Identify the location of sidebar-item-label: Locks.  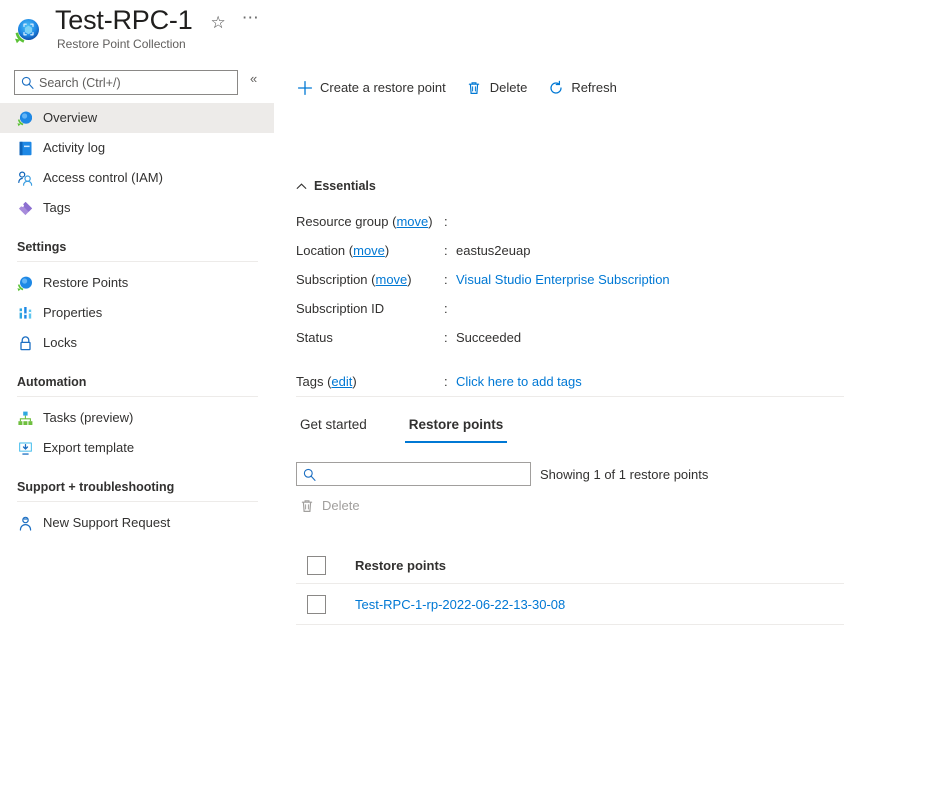
(60, 342).